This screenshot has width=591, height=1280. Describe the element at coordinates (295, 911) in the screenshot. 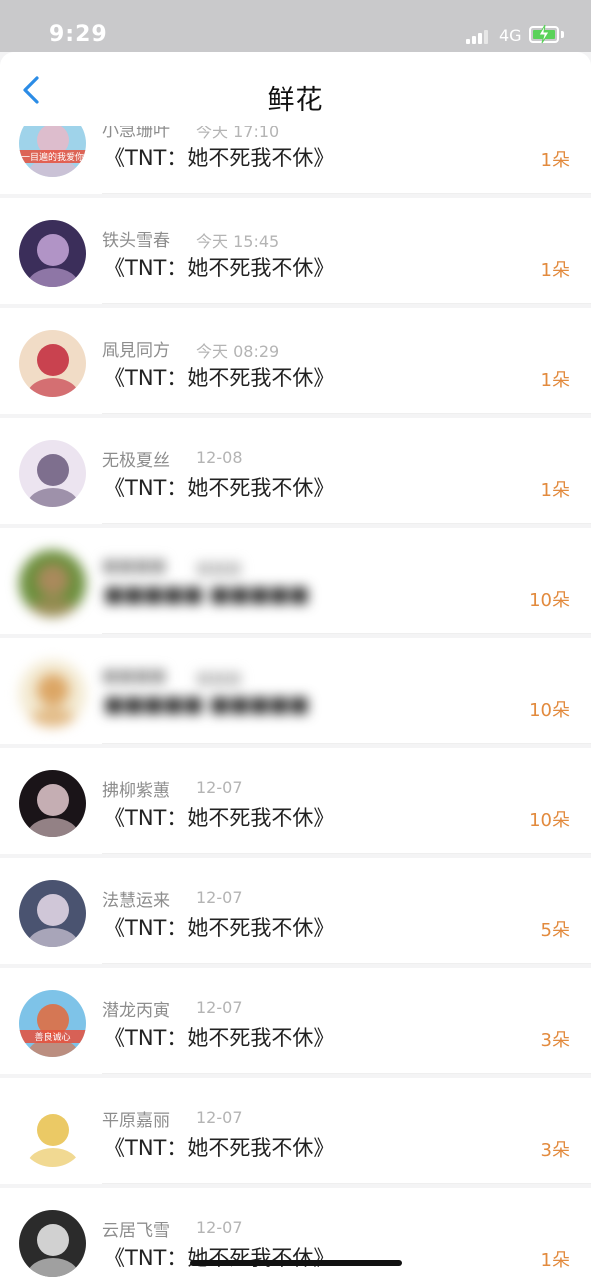

I see `list-item: 法慧运来 12-07 《TNT：她不死我不休》 5朵` at that location.